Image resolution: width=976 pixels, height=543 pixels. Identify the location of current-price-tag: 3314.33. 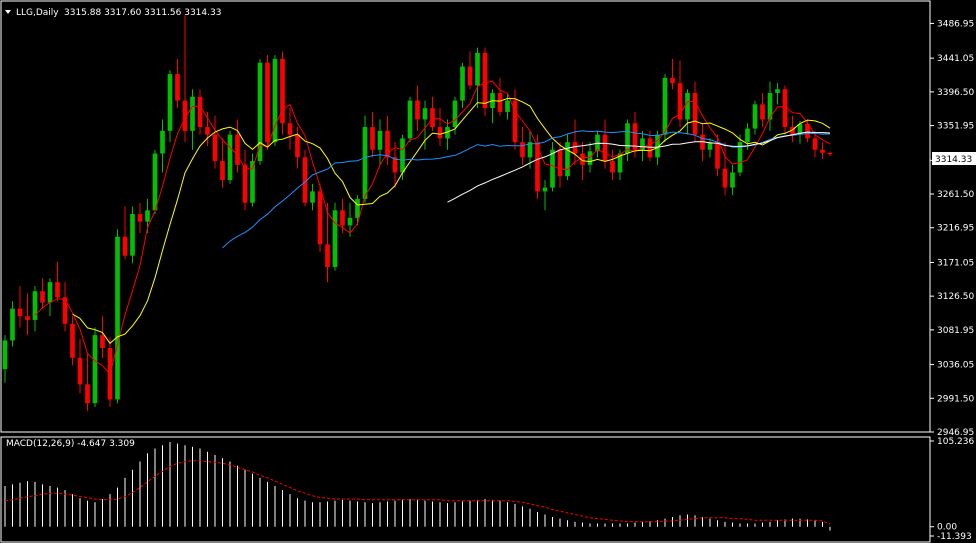
(954, 158).